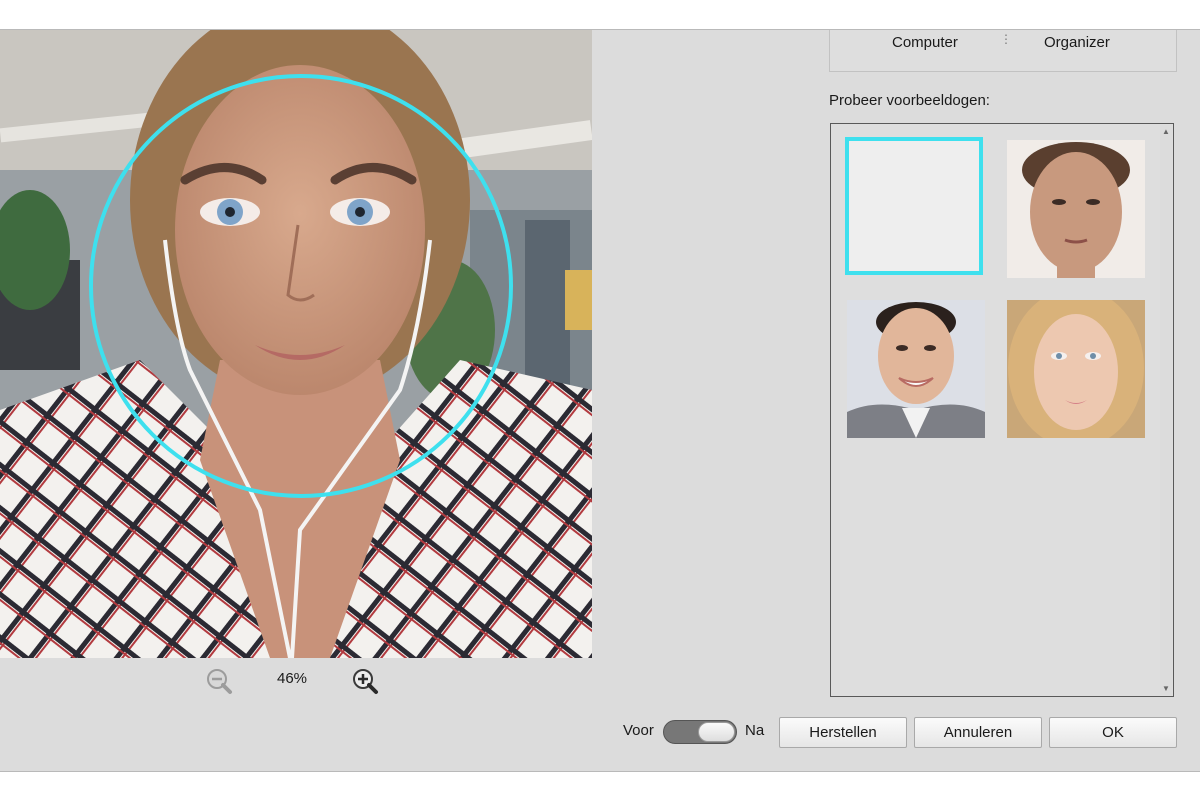 The height and width of the screenshot is (800, 1200). I want to click on hand-pointer-icon, so click(911, 206).